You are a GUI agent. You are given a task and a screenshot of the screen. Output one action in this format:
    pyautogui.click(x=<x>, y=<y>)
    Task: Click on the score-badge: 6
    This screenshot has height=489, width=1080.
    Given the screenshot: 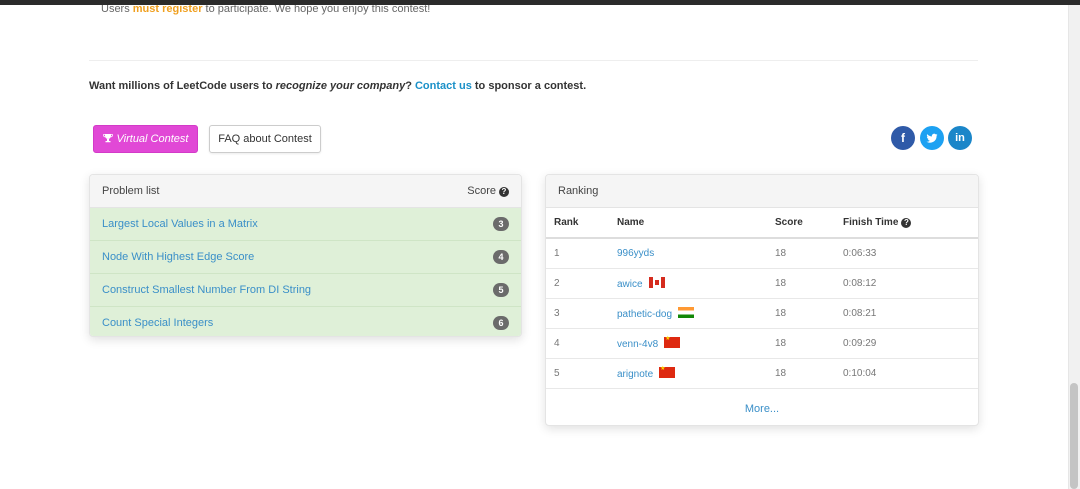 What is the action you would take?
    pyautogui.click(x=501, y=323)
    